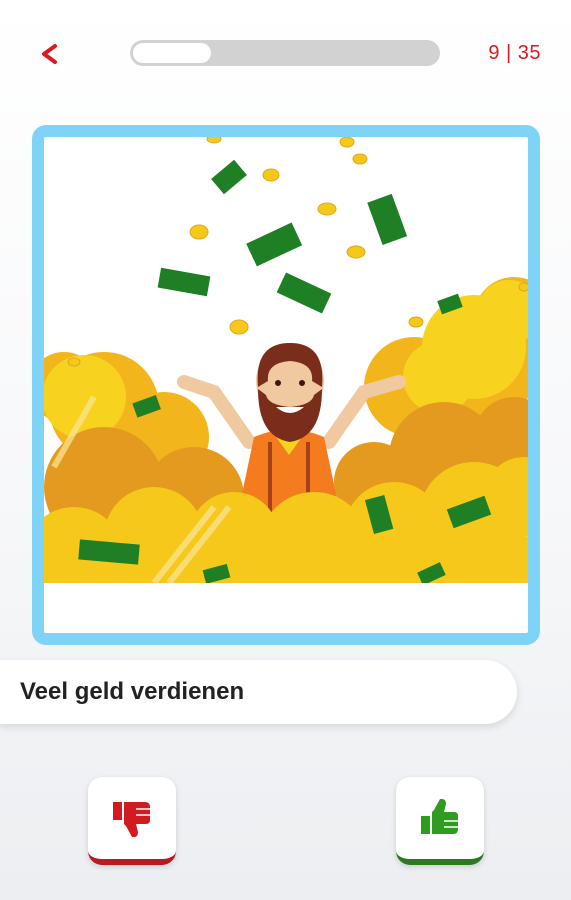 Image resolution: width=571 pixels, height=900 pixels. Describe the element at coordinates (285, 53) in the screenshot. I see `progress-bar` at that location.